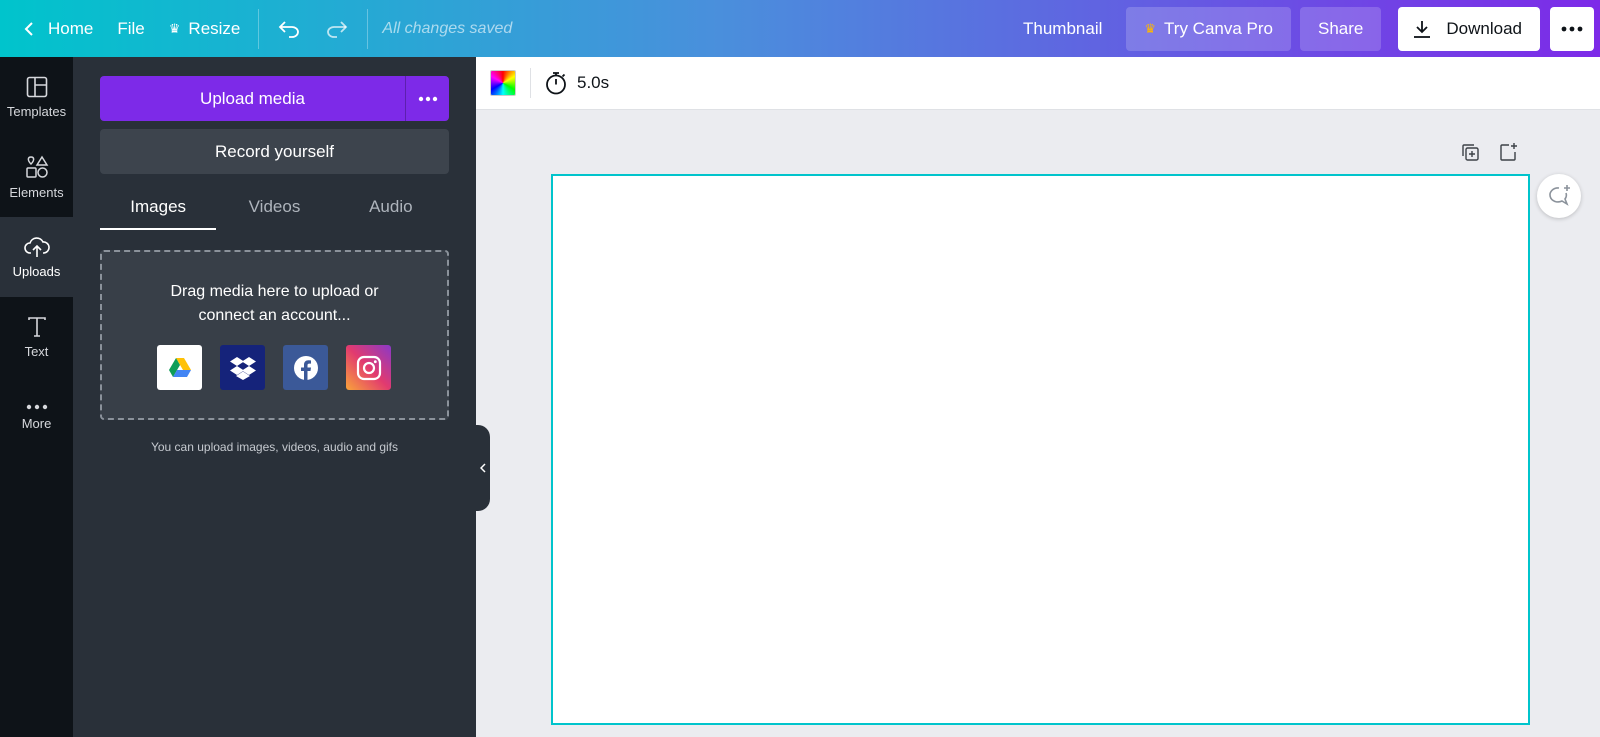 Image resolution: width=1600 pixels, height=737 pixels. I want to click on side-rail: Templates Elements Uploads Text More, so click(36, 397).